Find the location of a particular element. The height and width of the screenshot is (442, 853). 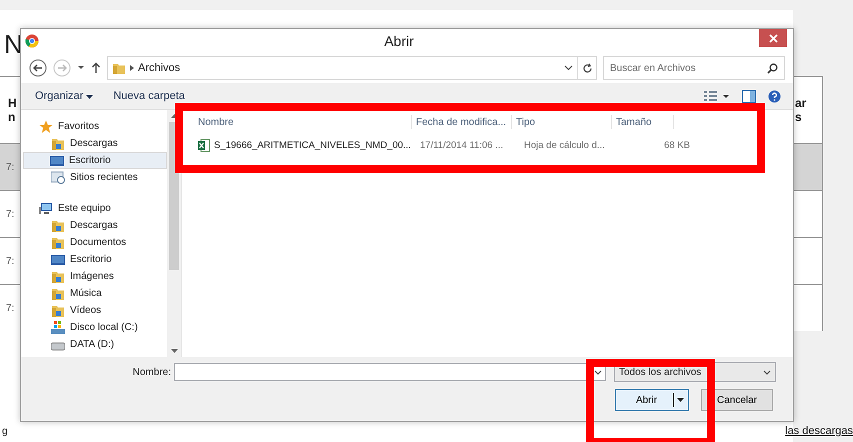

column-header: Tipo is located at coordinates (562, 122).